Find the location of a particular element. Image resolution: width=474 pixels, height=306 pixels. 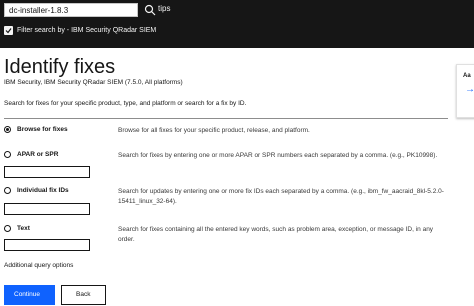

option-text: Text is located at coordinates (17, 228).